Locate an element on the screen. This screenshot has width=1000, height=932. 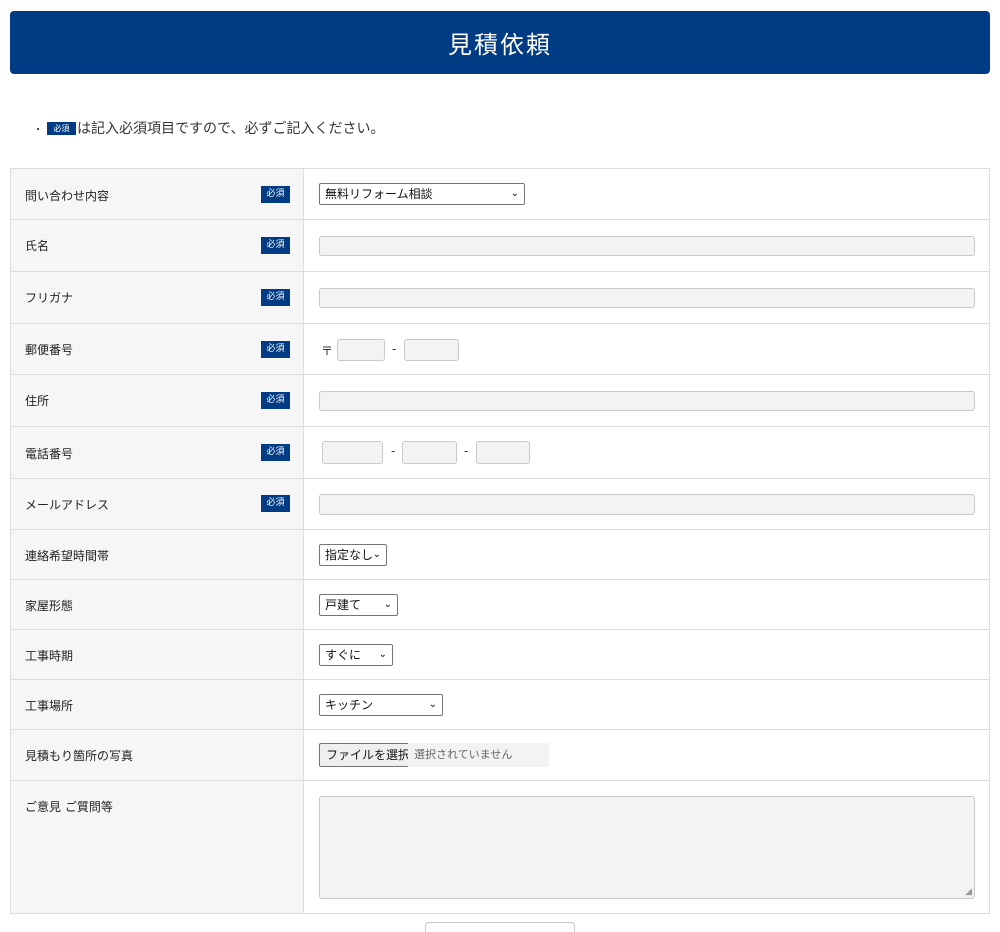
form-row-inquiry: 問い合わせ内容 必須 無料リフォーム相談 ⌄ is located at coordinates (500, 194).